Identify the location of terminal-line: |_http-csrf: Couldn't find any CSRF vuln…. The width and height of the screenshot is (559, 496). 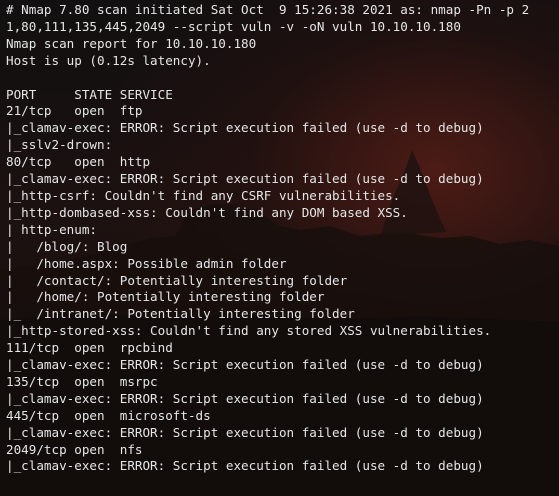
(203, 195).